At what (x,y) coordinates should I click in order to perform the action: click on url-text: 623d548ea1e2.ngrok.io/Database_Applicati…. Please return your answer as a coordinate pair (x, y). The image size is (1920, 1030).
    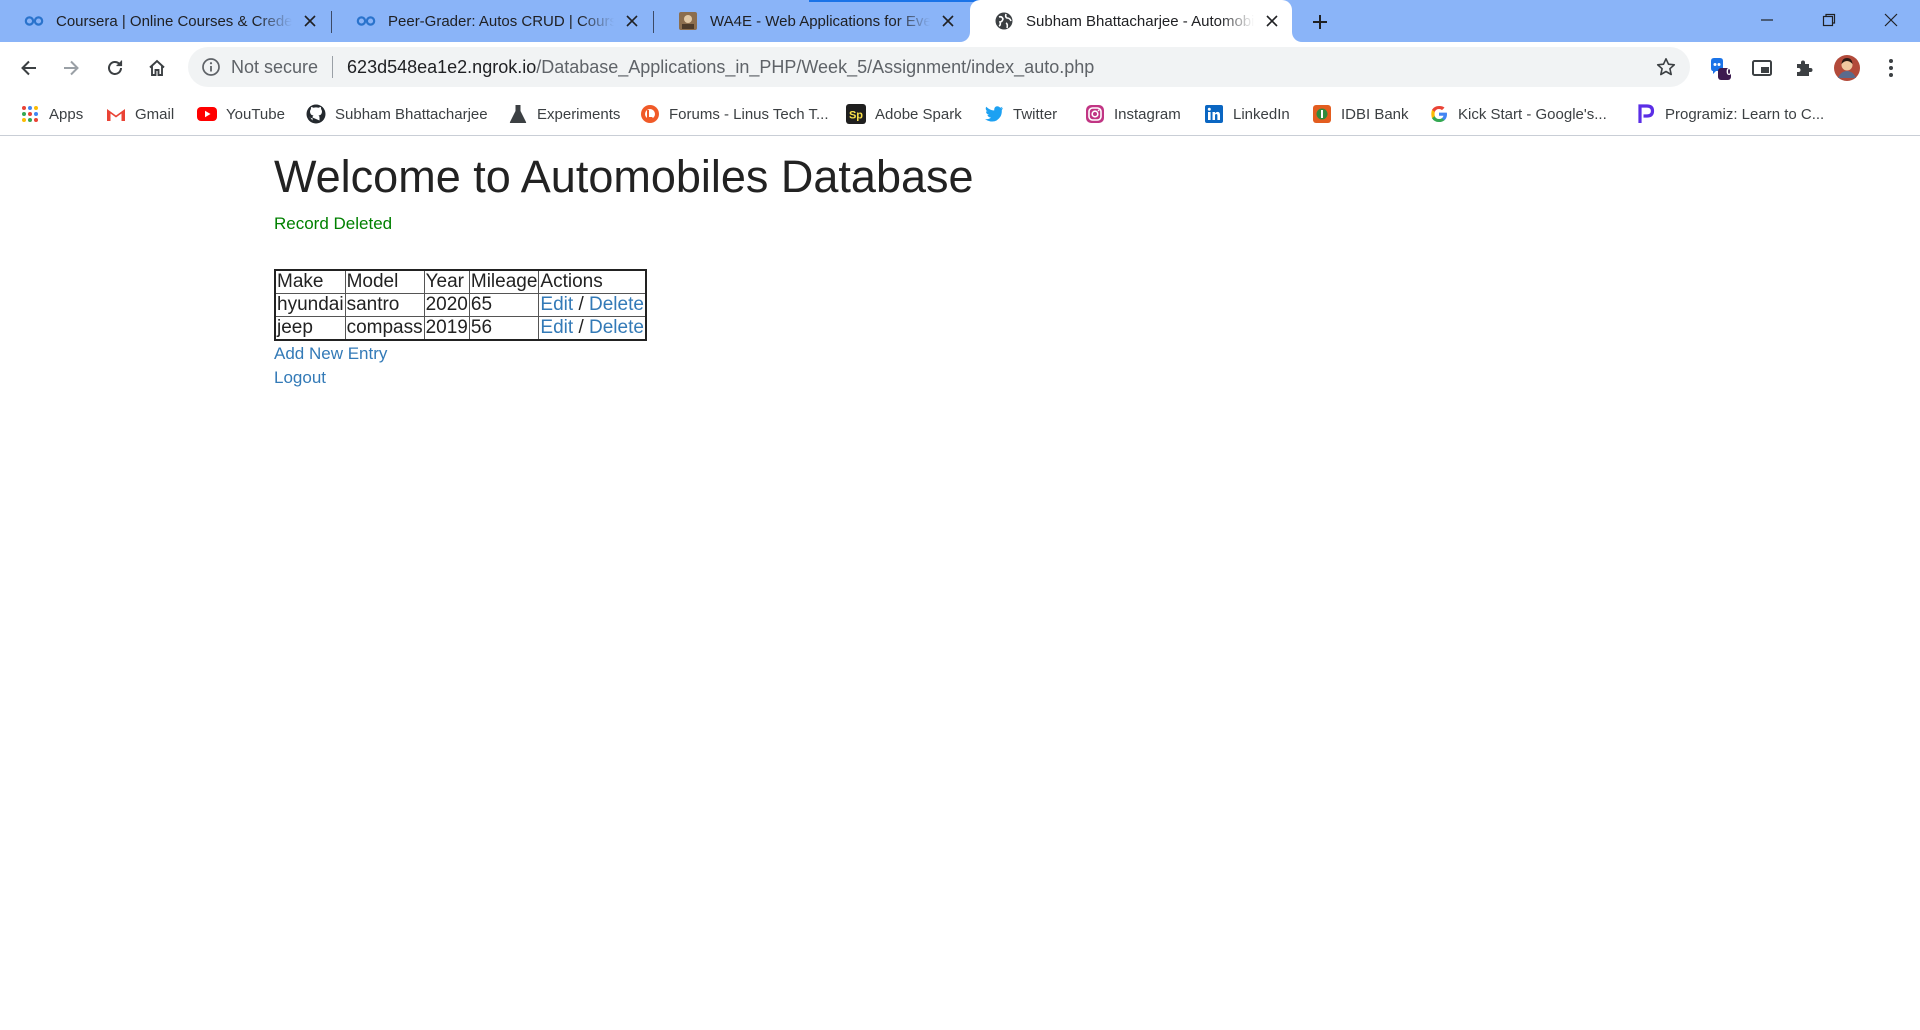
    Looking at the image, I should click on (720, 67).